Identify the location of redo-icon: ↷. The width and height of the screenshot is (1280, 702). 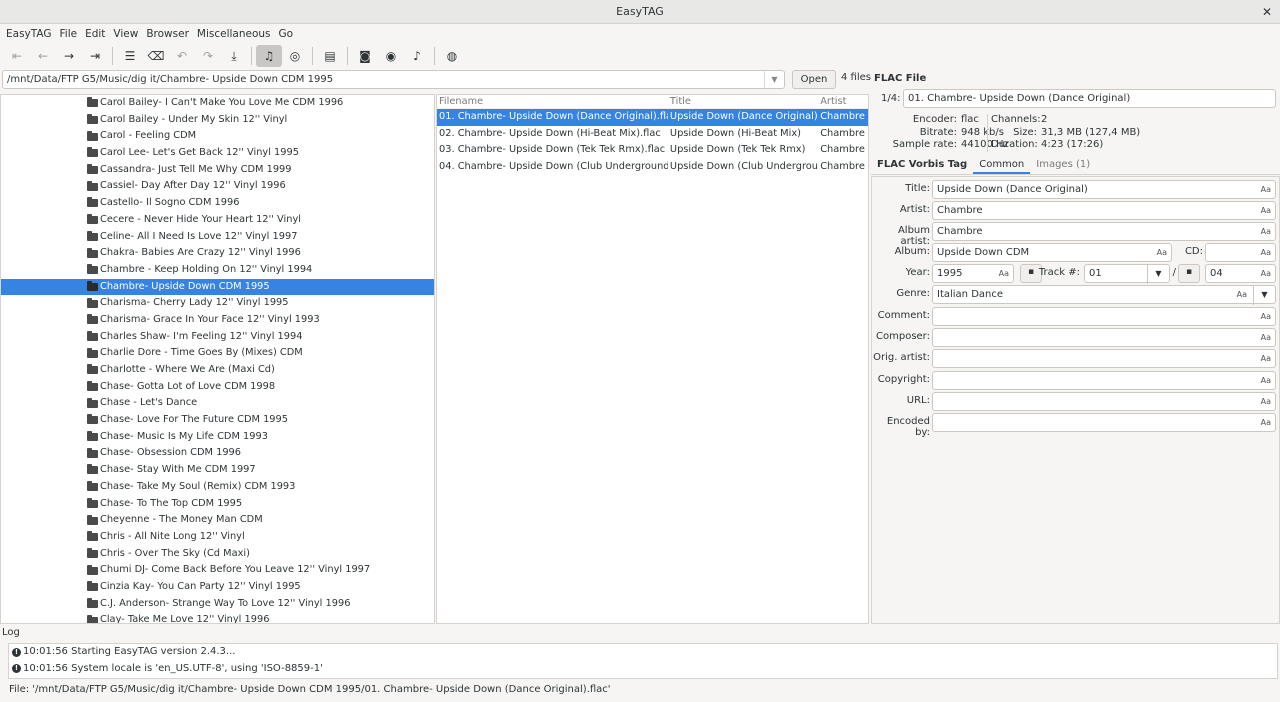
(208, 56).